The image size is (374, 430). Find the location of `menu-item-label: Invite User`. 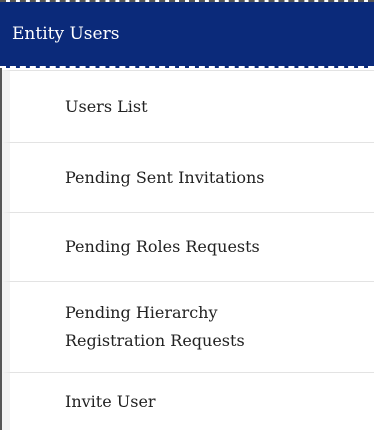

menu-item-label: Invite User is located at coordinates (110, 401).